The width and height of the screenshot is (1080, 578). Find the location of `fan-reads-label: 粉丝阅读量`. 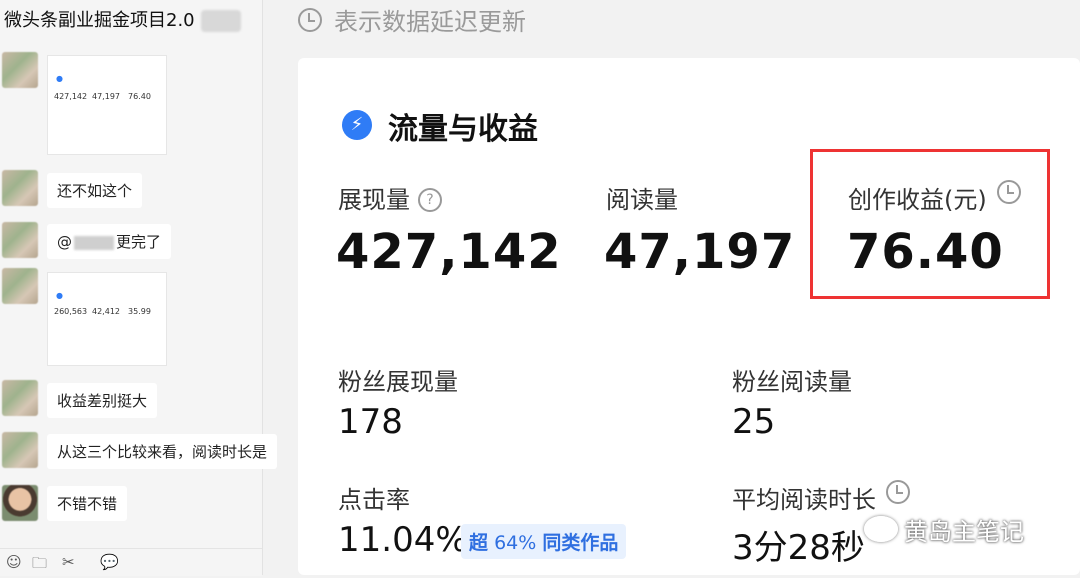

fan-reads-label: 粉丝阅读量 is located at coordinates (792, 382).